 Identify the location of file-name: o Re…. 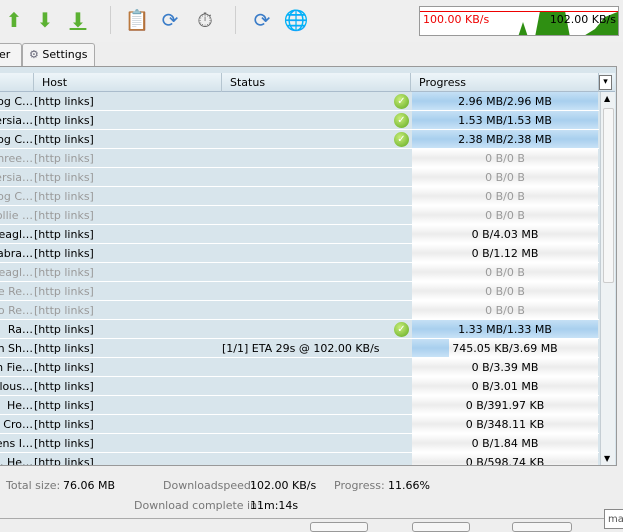
(16, 310).